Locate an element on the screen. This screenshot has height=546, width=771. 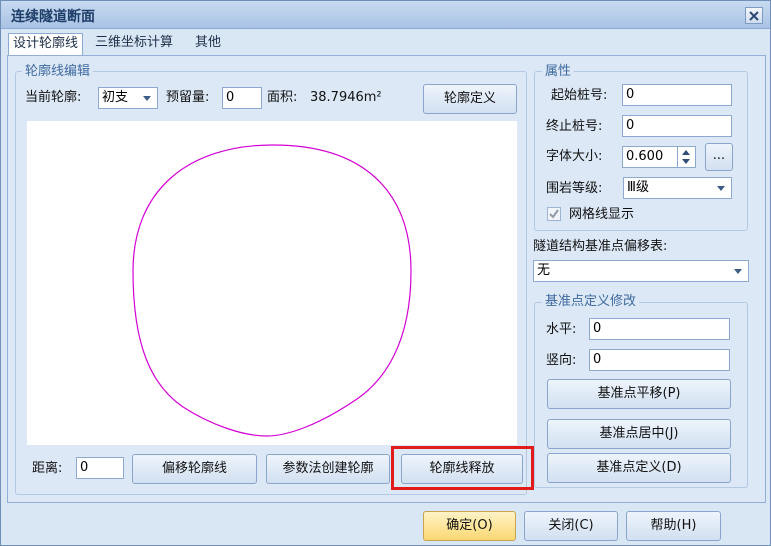
grid-display-checkbox is located at coordinates (554, 214).